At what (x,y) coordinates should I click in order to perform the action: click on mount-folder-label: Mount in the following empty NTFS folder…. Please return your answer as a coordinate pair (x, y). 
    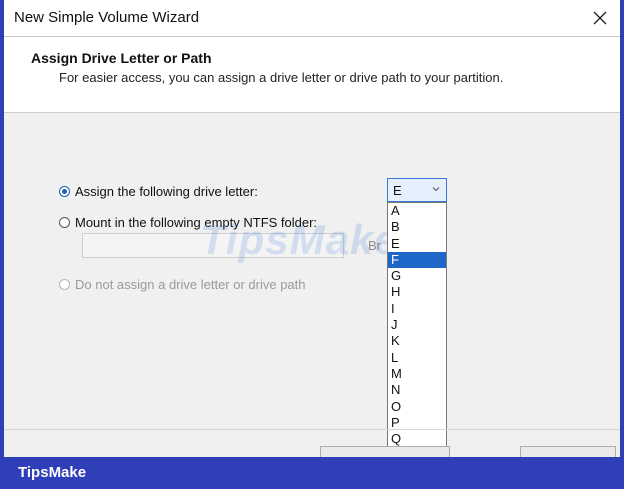
    Looking at the image, I should click on (196, 222).